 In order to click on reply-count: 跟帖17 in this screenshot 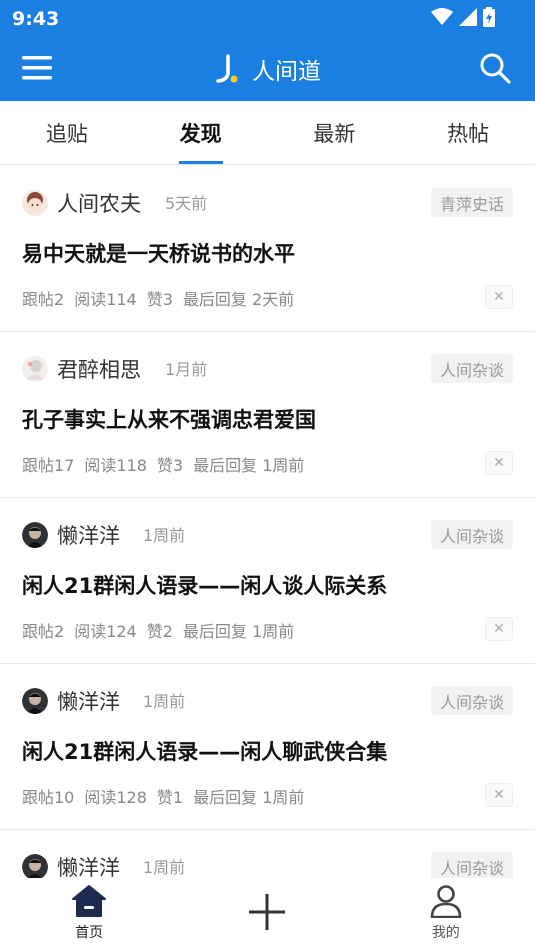, I will do `click(48, 465)`.